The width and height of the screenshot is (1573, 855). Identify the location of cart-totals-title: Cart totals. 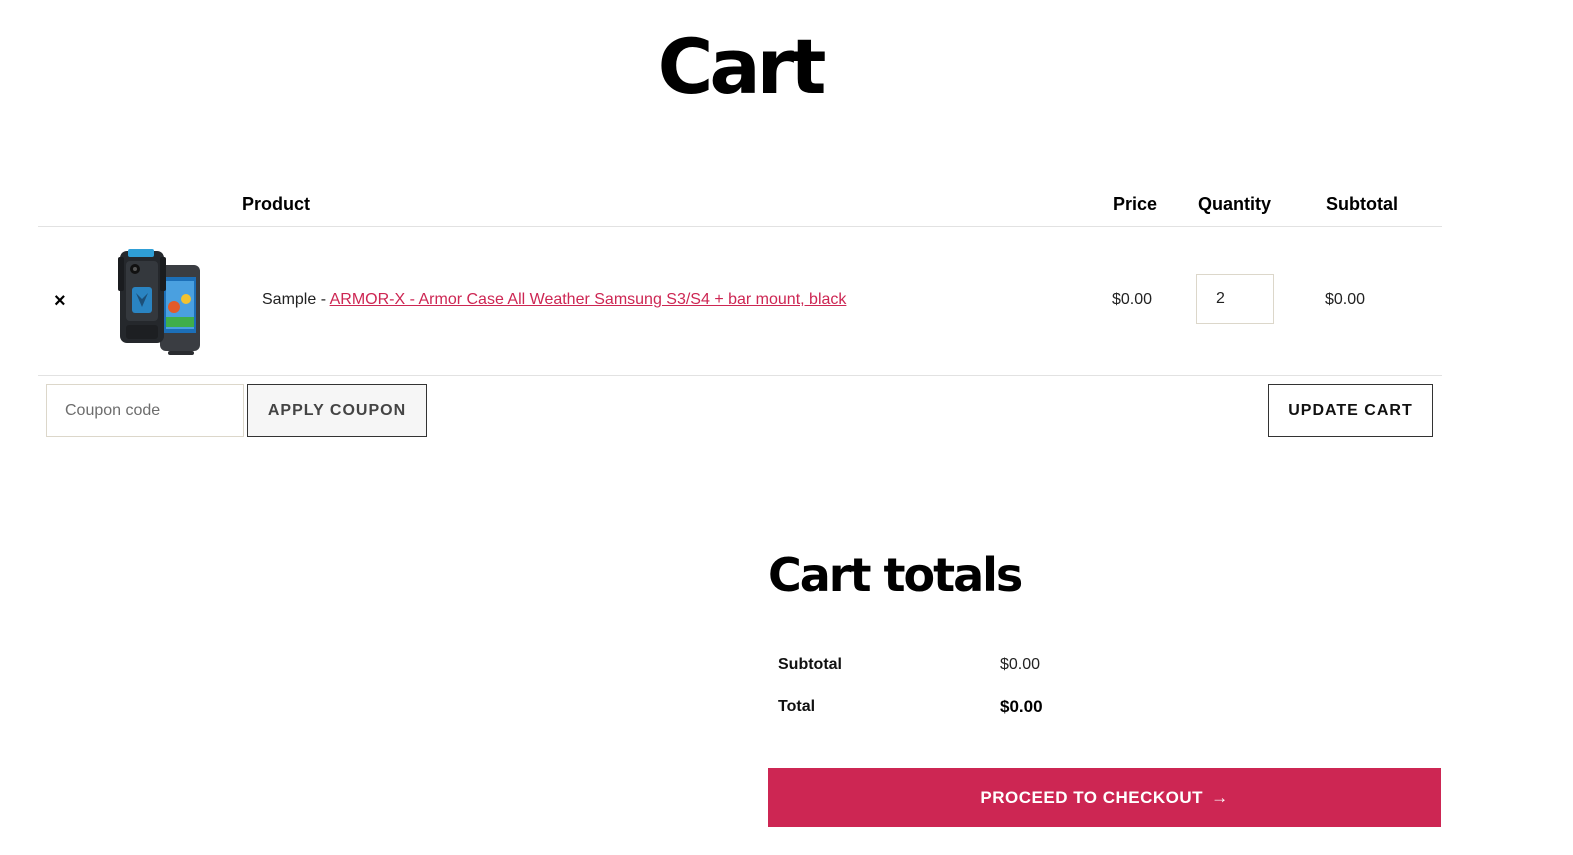
(895, 575).